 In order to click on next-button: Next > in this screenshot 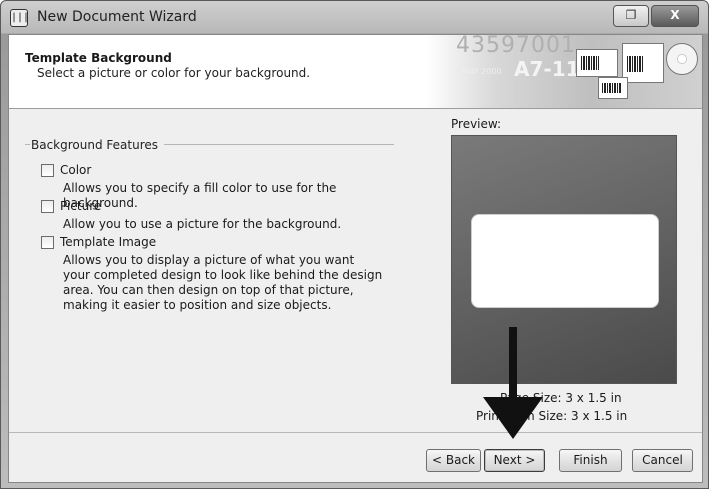, I will do `click(514, 460)`.